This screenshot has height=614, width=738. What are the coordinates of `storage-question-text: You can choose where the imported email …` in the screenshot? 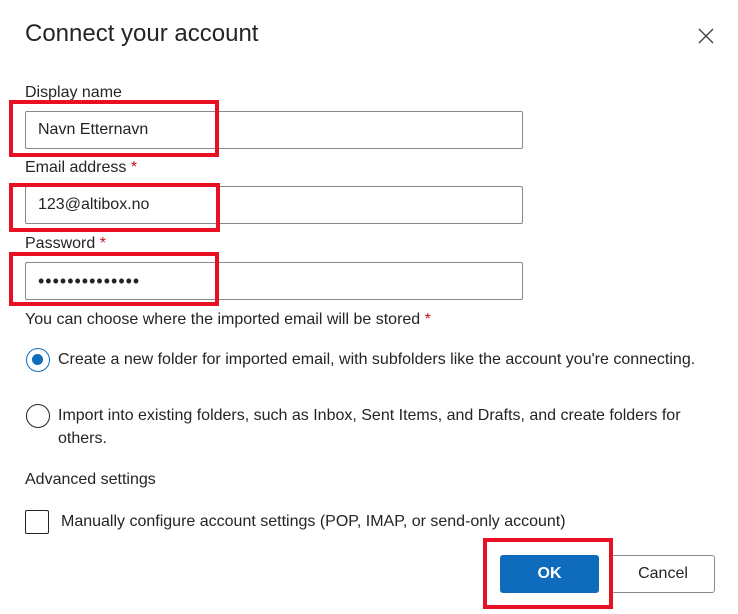 It's located at (223, 319).